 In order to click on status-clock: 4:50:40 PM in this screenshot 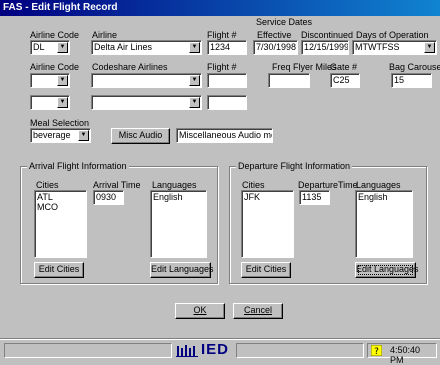, I will do `click(405, 355)`.